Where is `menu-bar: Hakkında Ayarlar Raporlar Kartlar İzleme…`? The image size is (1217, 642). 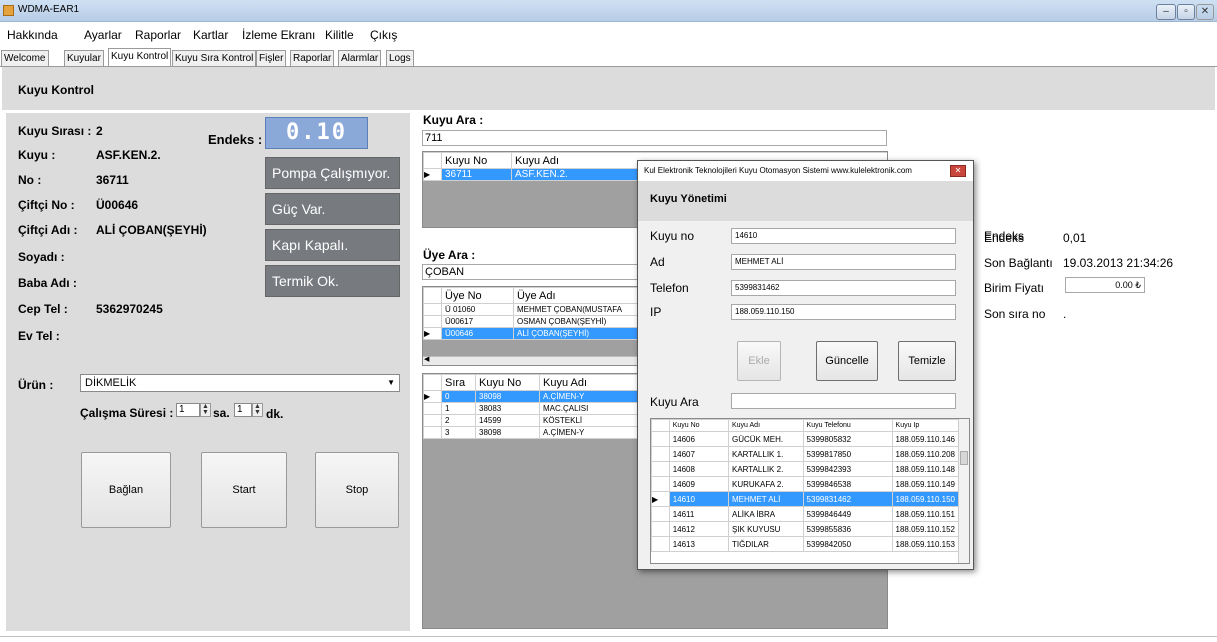 menu-bar: Hakkında Ayarlar Raporlar Kartlar İzleme… is located at coordinates (608, 36).